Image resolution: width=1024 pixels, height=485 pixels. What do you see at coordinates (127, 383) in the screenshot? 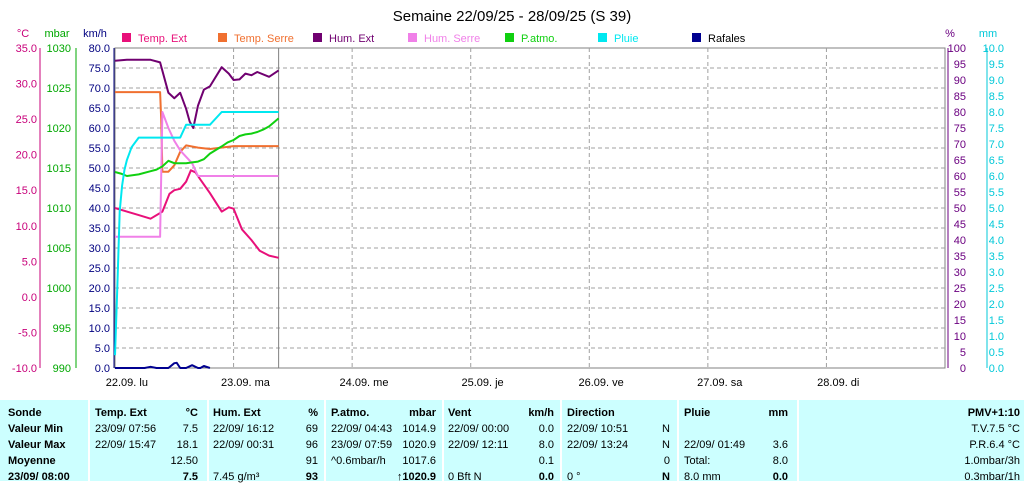
I see `x-tick-label: 22.09. lu` at bounding box center [127, 383].